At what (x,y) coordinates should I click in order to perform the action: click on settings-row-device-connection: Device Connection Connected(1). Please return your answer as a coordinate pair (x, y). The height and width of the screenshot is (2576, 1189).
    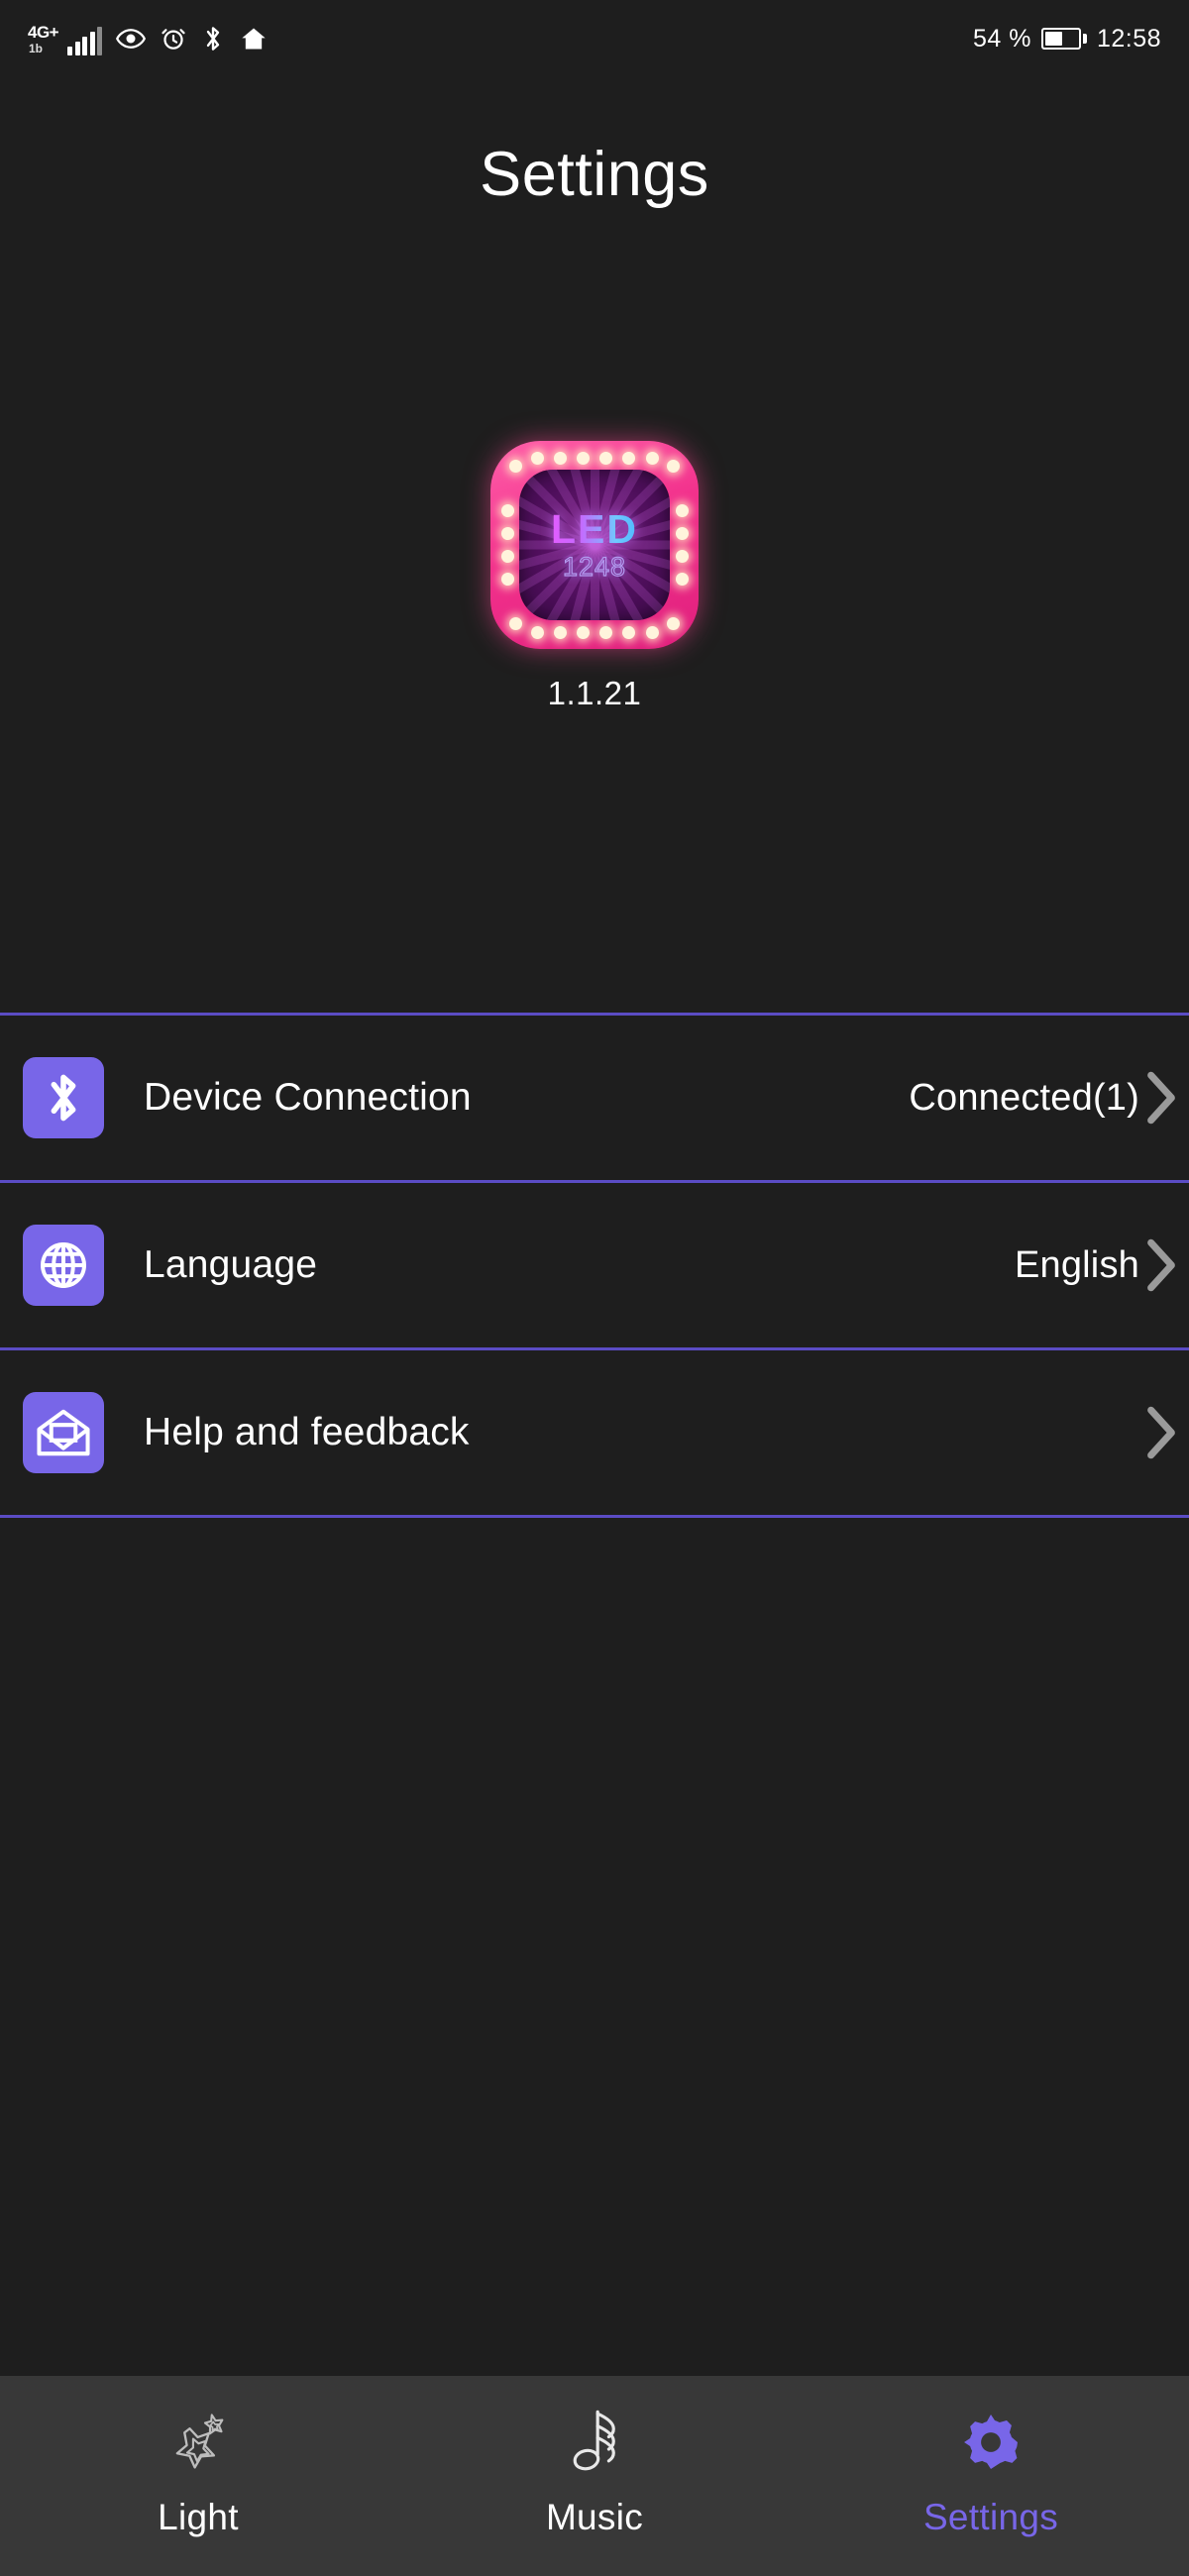
    Looking at the image, I should click on (594, 1098).